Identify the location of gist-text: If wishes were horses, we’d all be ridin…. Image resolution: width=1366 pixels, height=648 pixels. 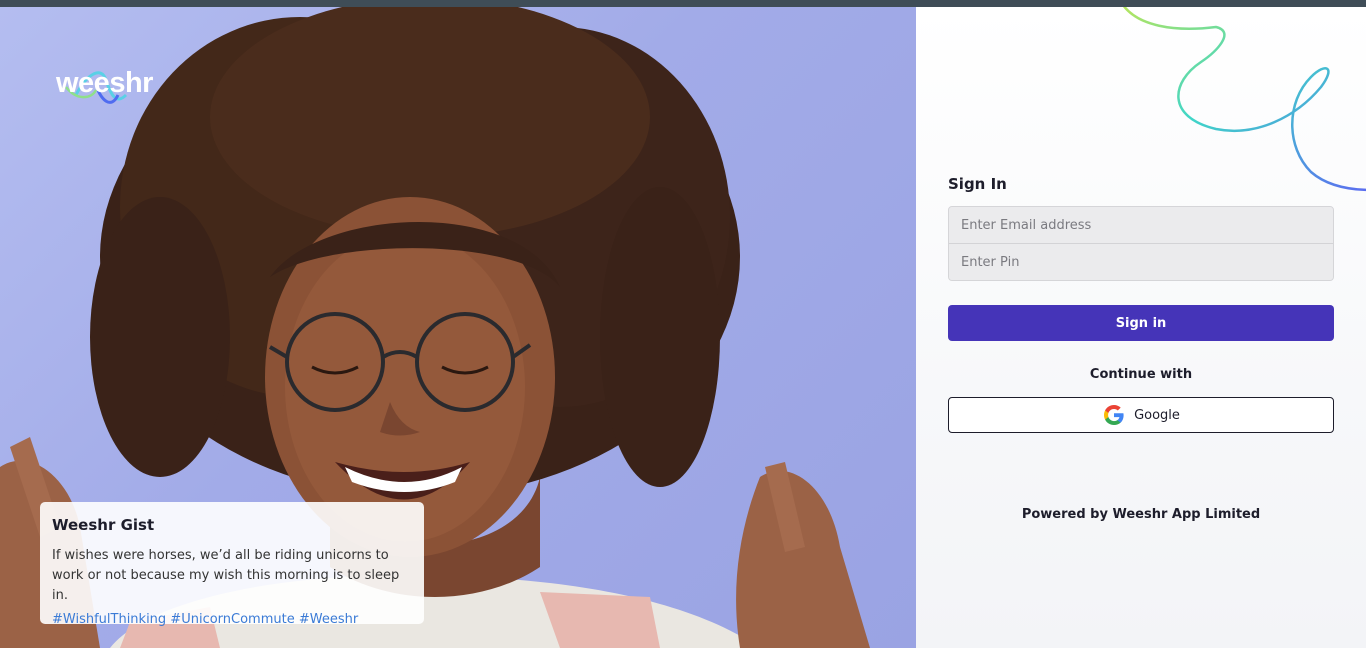
(226, 575).